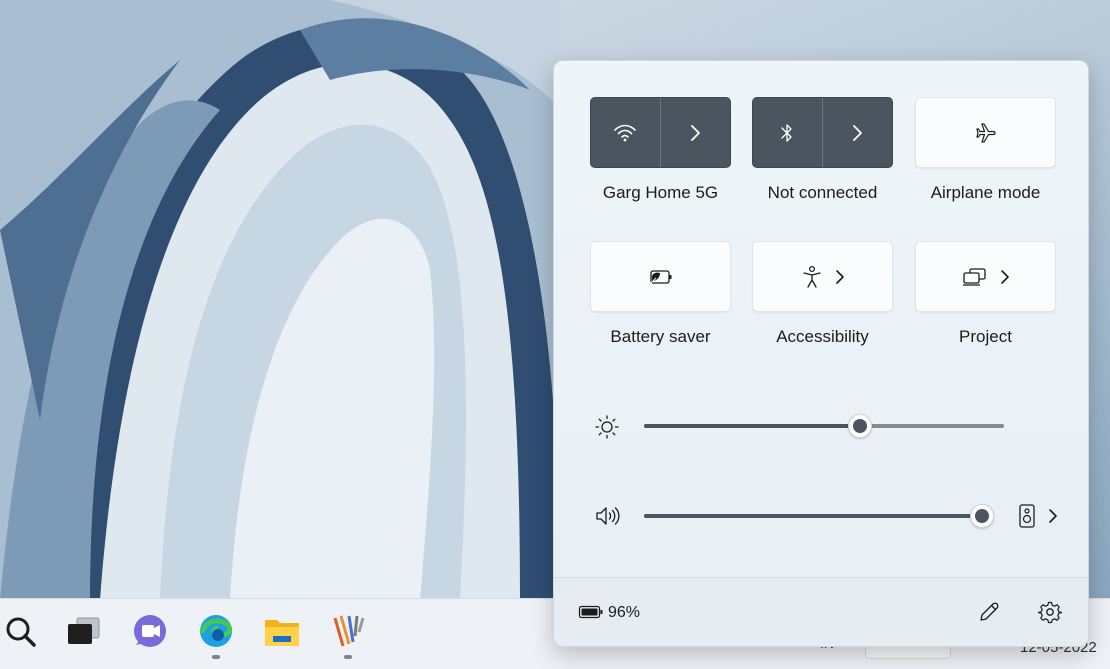  I want to click on wifi-tile, so click(660, 132).